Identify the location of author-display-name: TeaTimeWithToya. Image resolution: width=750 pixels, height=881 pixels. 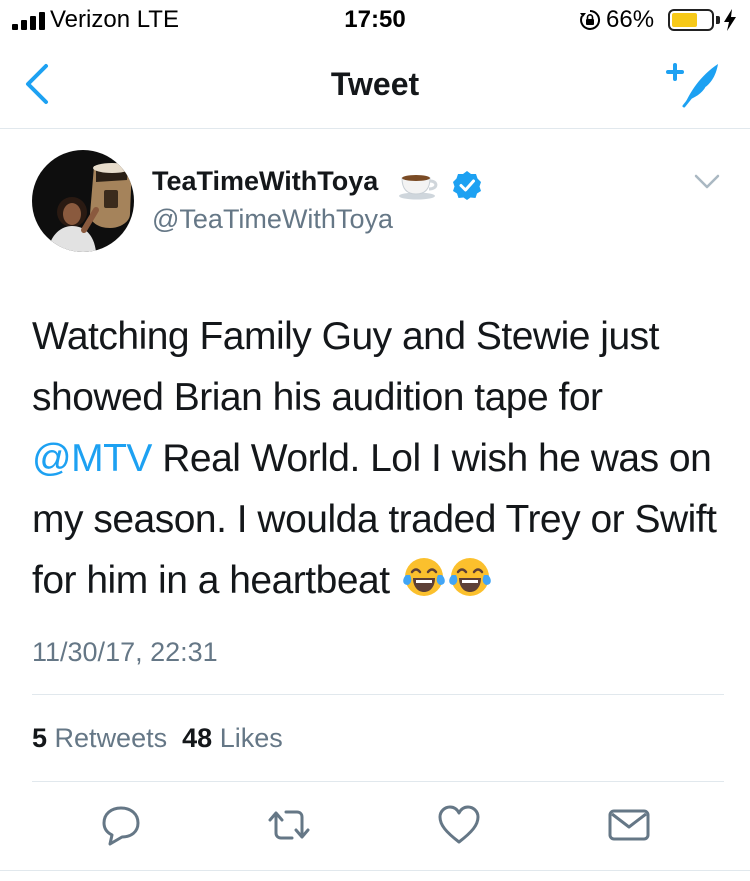
(265, 181).